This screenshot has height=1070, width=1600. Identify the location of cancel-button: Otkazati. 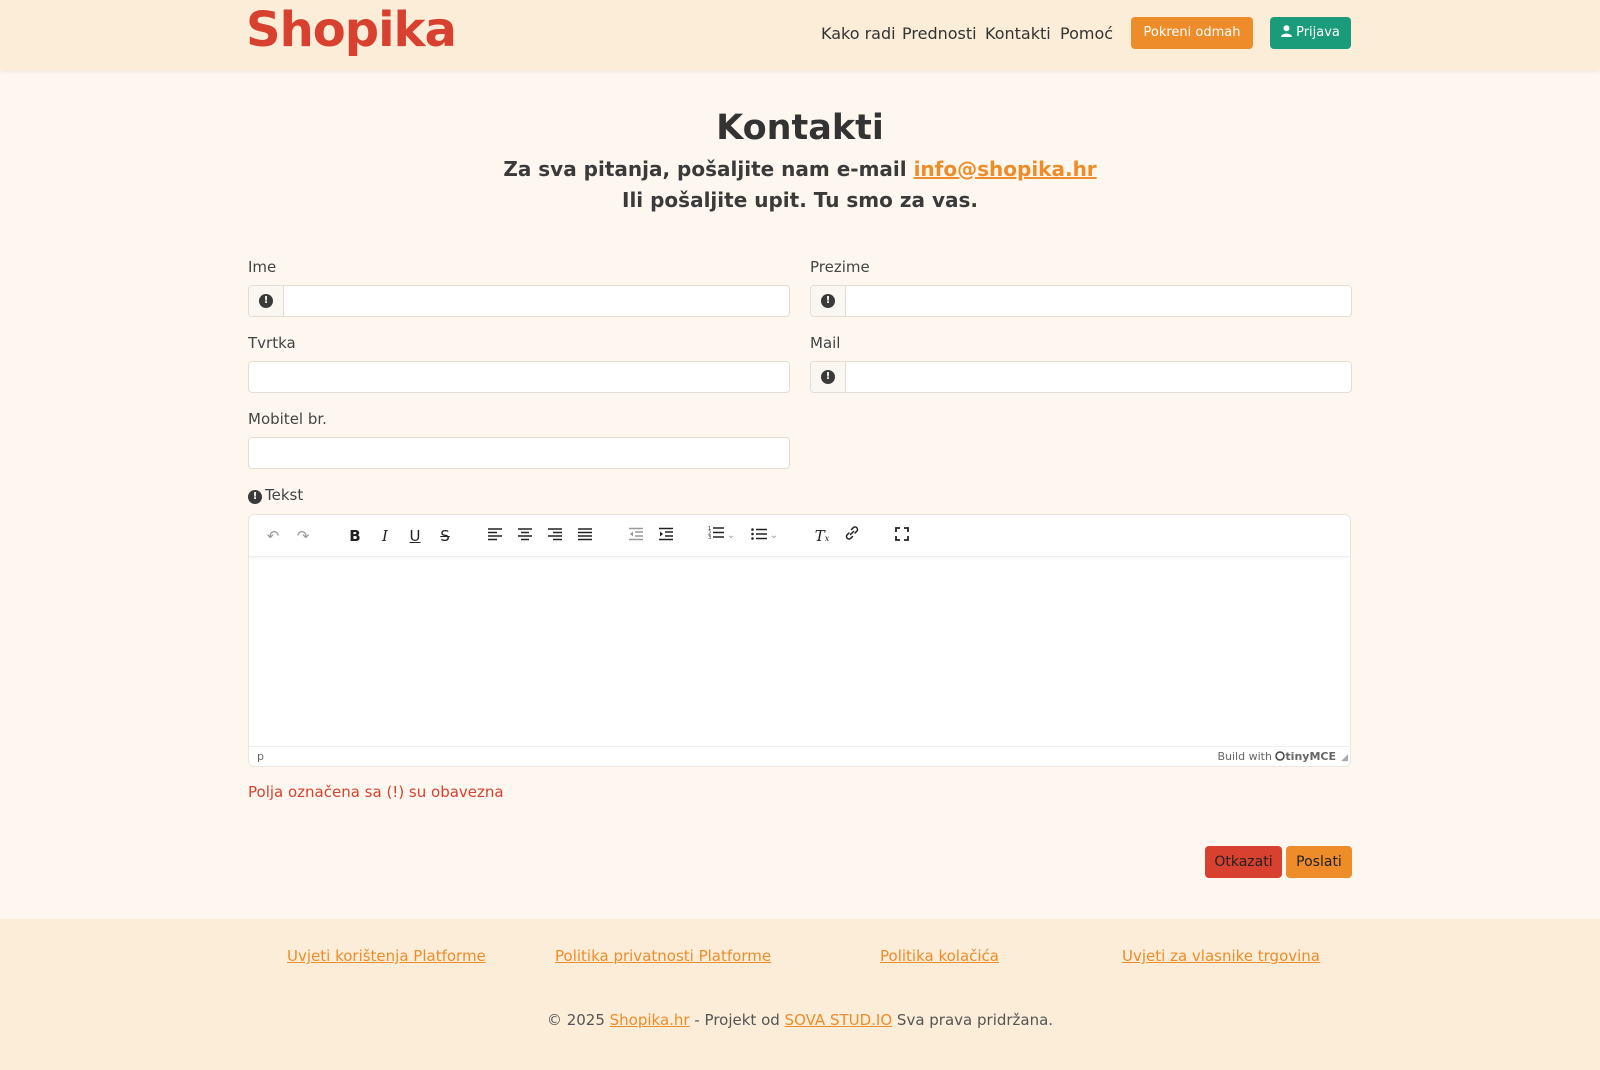
(1243, 862).